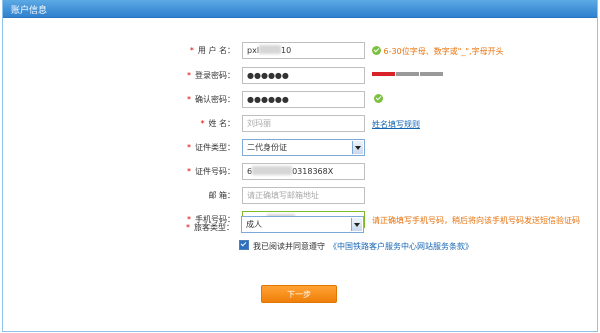 The width and height of the screenshot is (600, 333). Describe the element at coordinates (29, 11) in the screenshot. I see `panel-title: 账户信息` at that location.